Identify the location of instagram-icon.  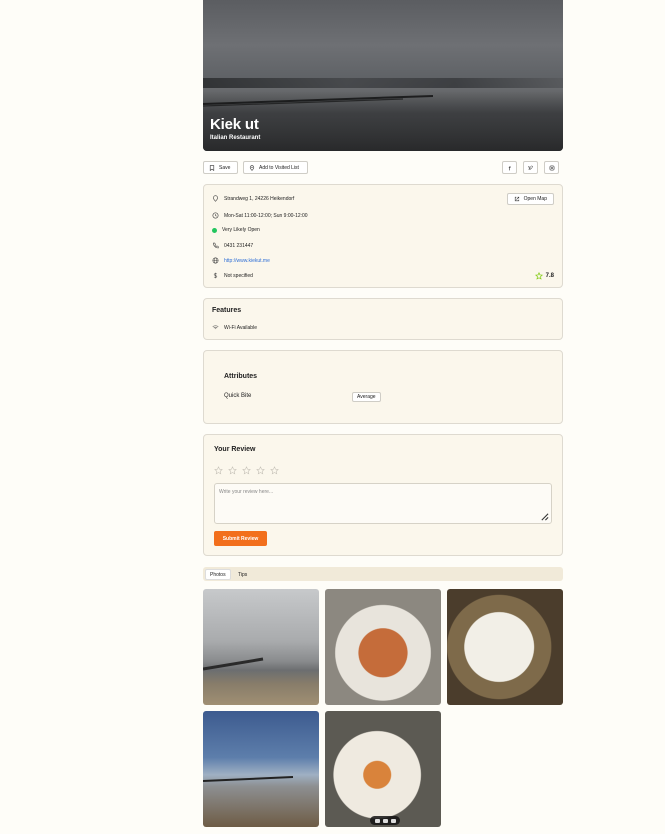
(551, 167).